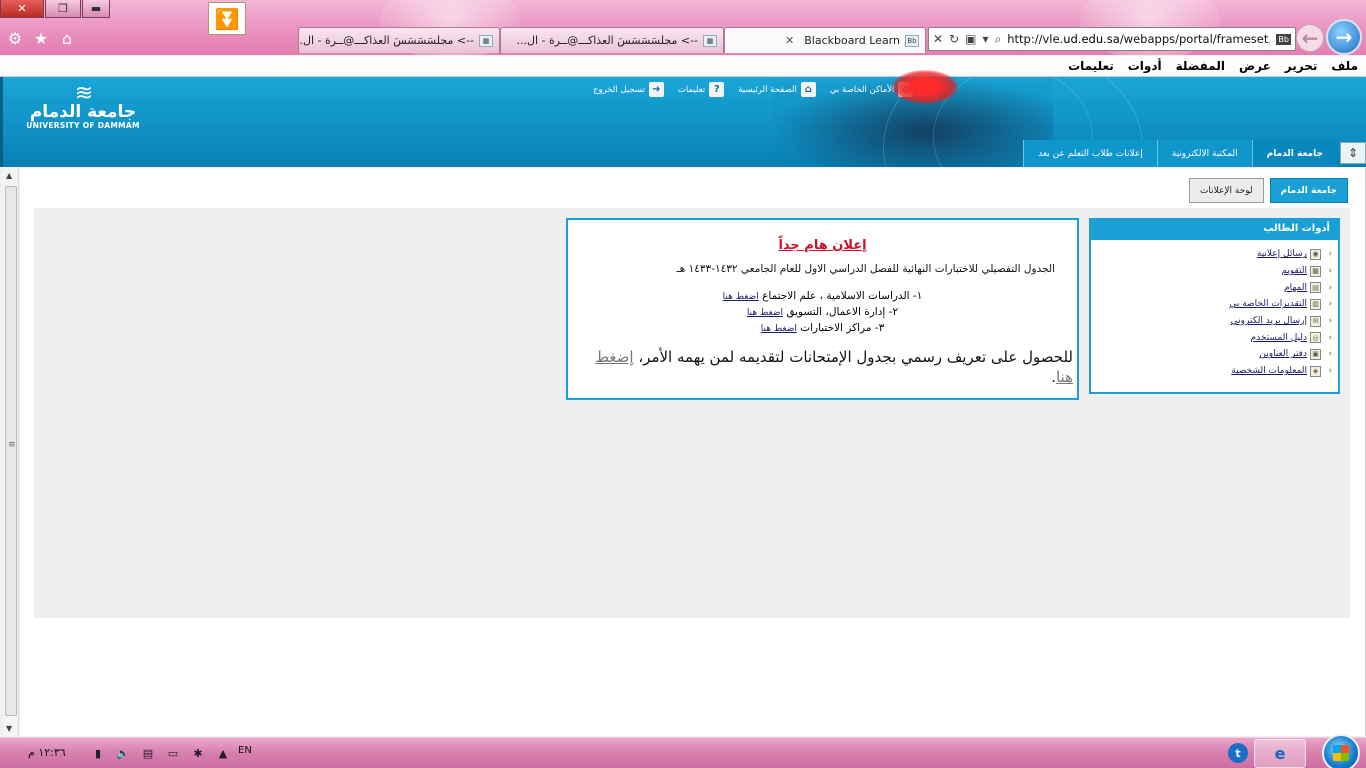  Describe the element at coordinates (1211, 271) in the screenshot. I see `list-item: ‹ ▦ التقويم` at that location.